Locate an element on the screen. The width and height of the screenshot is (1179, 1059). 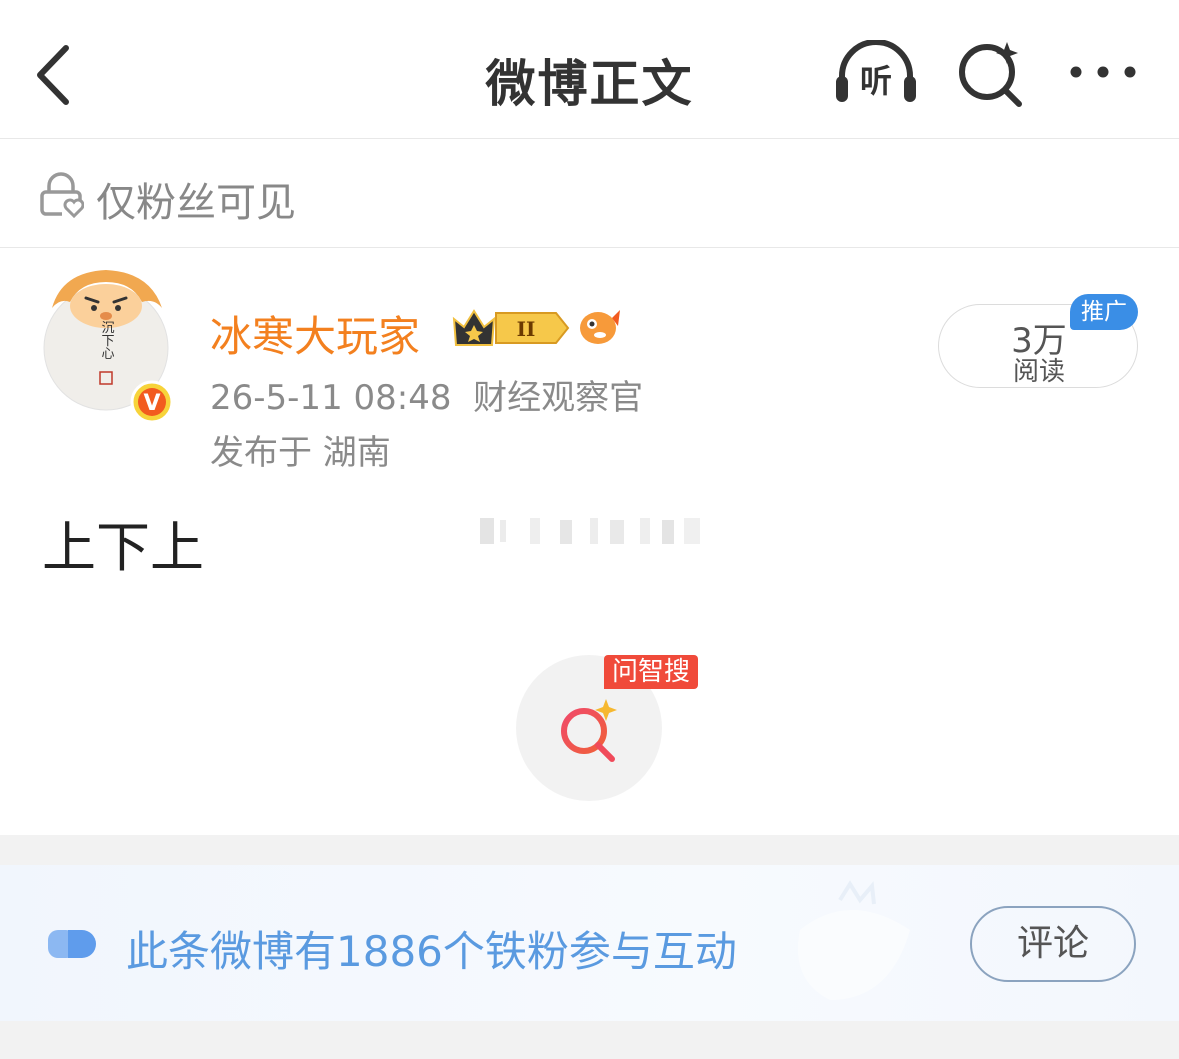
more-options-button is located at coordinates (1103, 72).